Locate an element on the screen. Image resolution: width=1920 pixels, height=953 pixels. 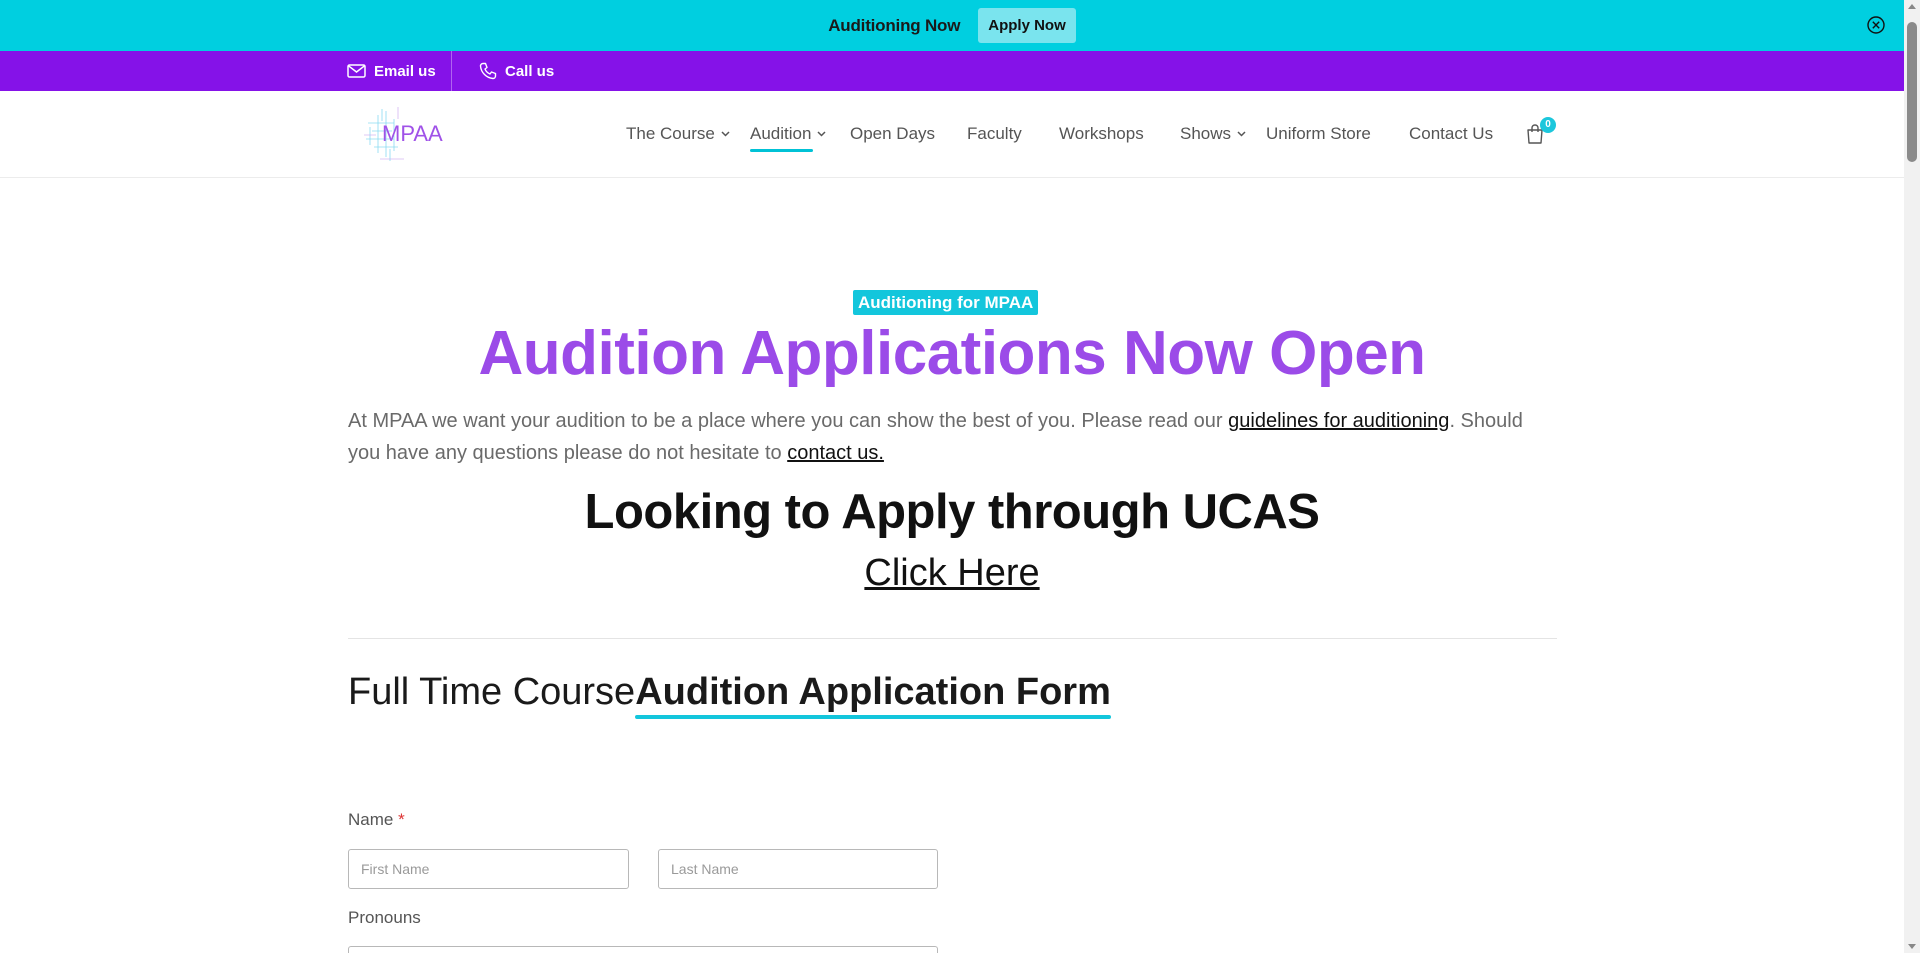
required-marker: * is located at coordinates (401, 819).